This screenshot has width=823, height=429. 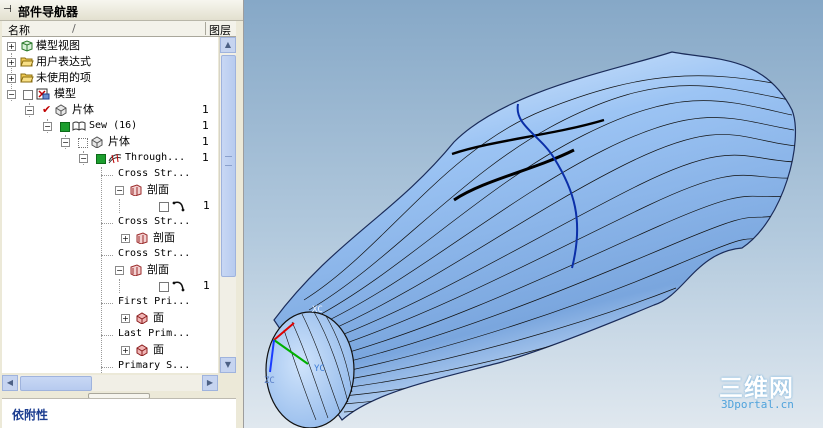 What do you see at coordinates (269, 381) in the screenshot?
I see `z-axis-label: ZC` at bounding box center [269, 381].